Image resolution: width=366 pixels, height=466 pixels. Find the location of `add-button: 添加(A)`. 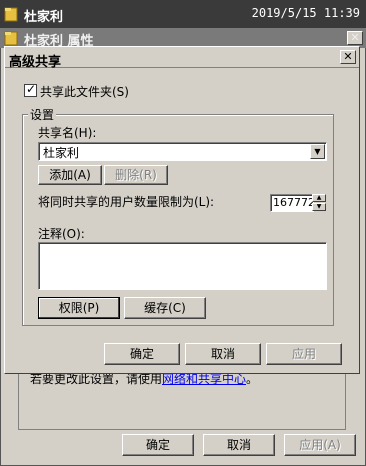

add-button: 添加(A) is located at coordinates (70, 175).